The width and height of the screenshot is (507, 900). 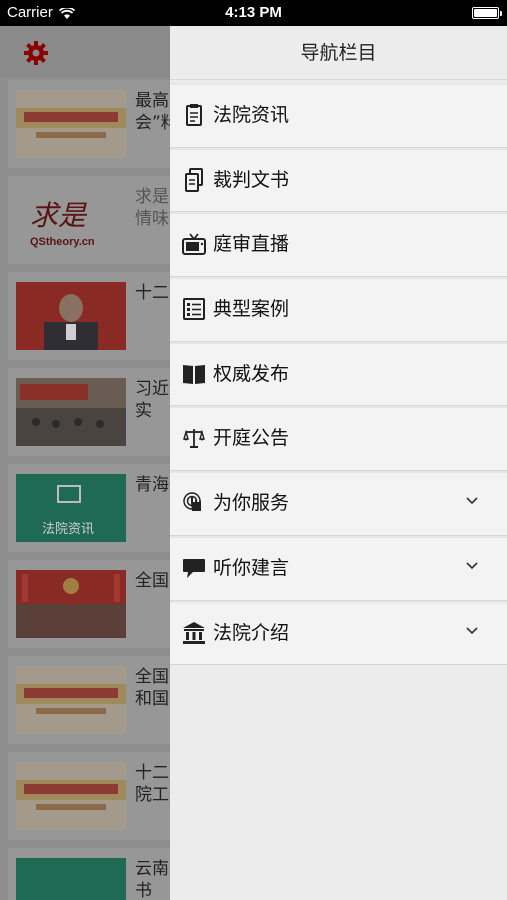 I want to click on battery-icon, so click(x=487, y=13).